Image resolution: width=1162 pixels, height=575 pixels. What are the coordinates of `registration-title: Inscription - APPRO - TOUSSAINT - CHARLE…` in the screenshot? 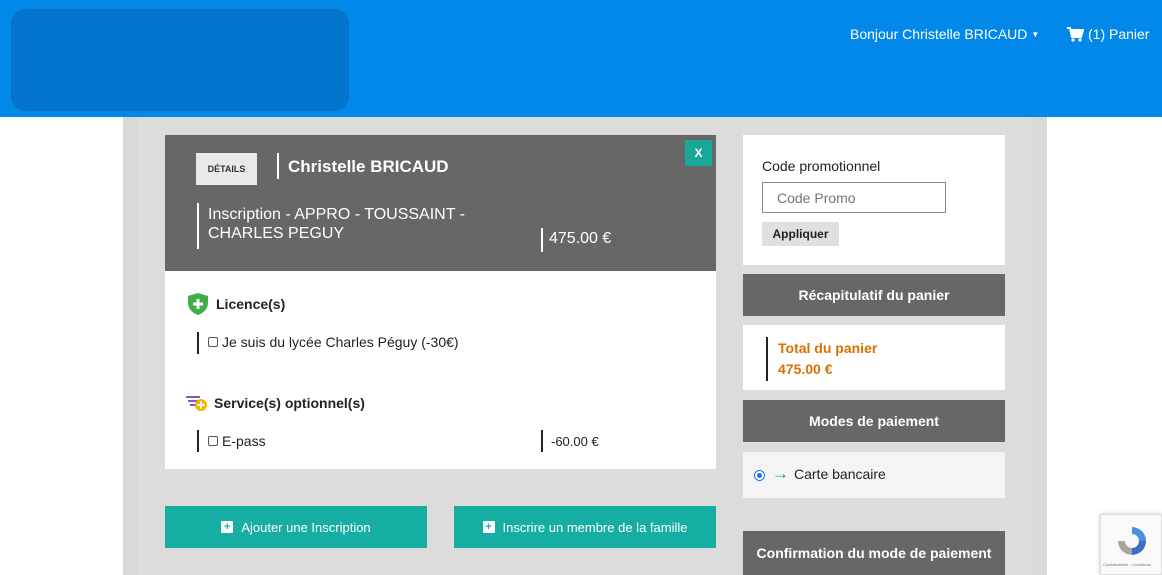 It's located at (336, 224).